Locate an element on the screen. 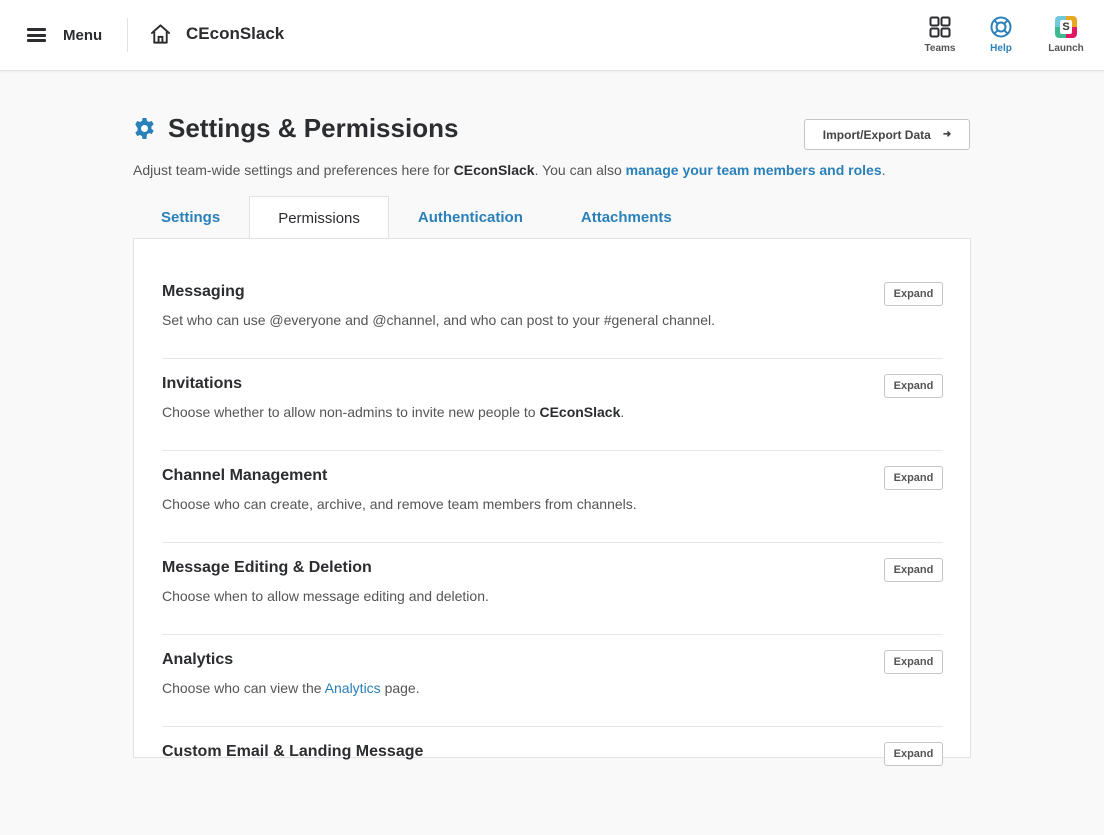 This screenshot has width=1104, height=835. tab-permissions: Permissions is located at coordinates (319, 217).